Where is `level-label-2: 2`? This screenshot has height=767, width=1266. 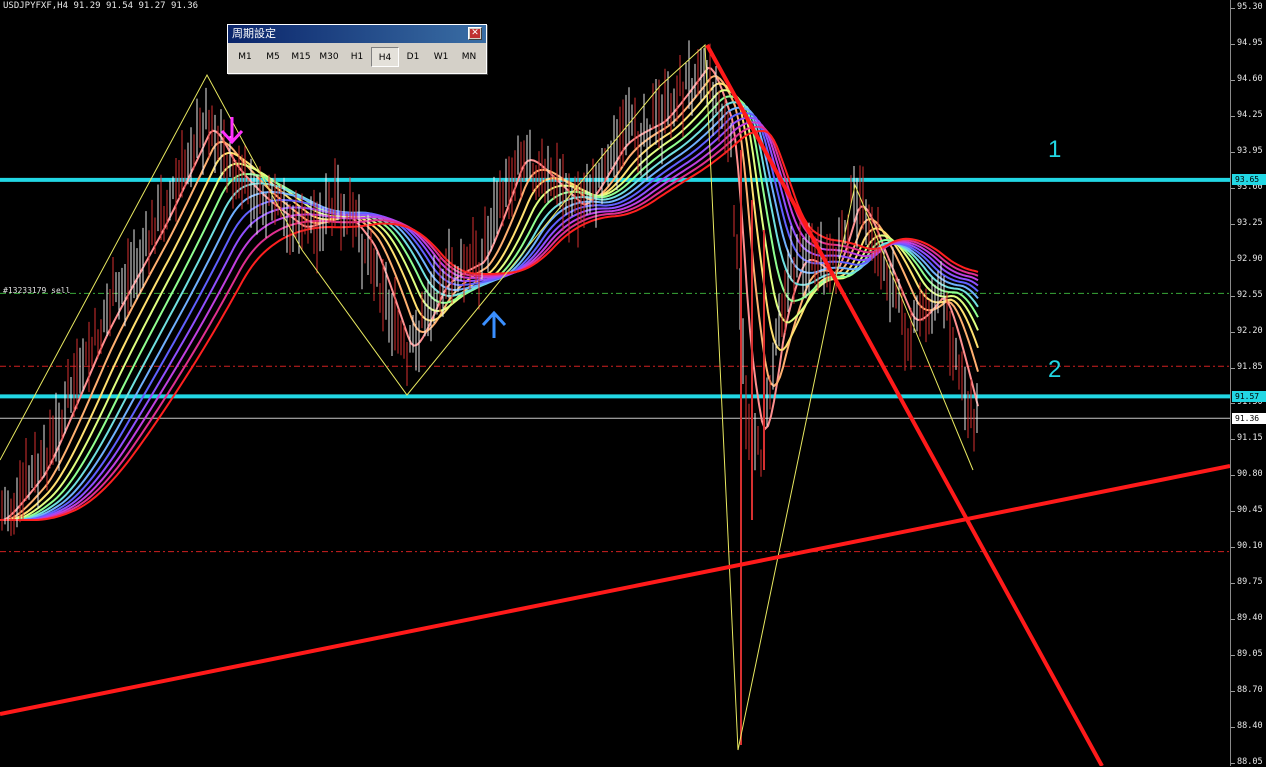 level-label-2: 2 is located at coordinates (1055, 369).